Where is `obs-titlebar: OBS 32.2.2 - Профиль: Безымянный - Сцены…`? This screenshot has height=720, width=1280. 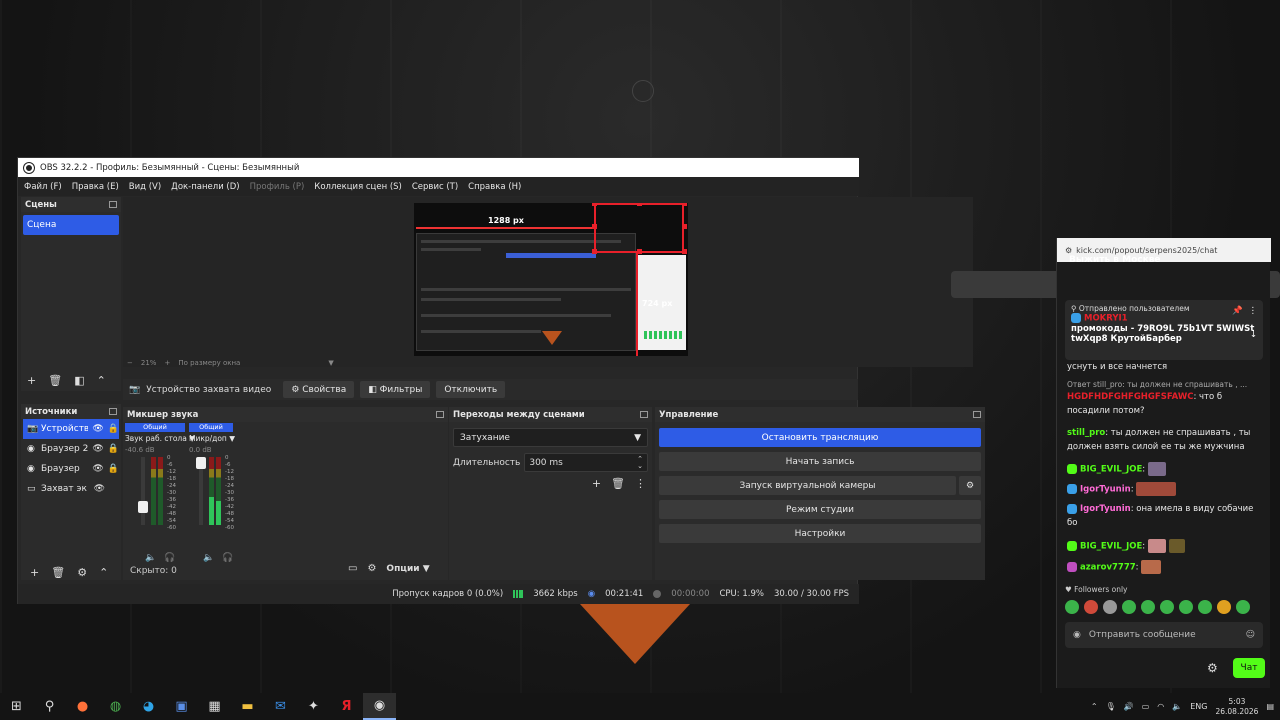
obs-titlebar: OBS 32.2.2 - Профиль: Безымянный - Сцены… is located at coordinates (438, 167).